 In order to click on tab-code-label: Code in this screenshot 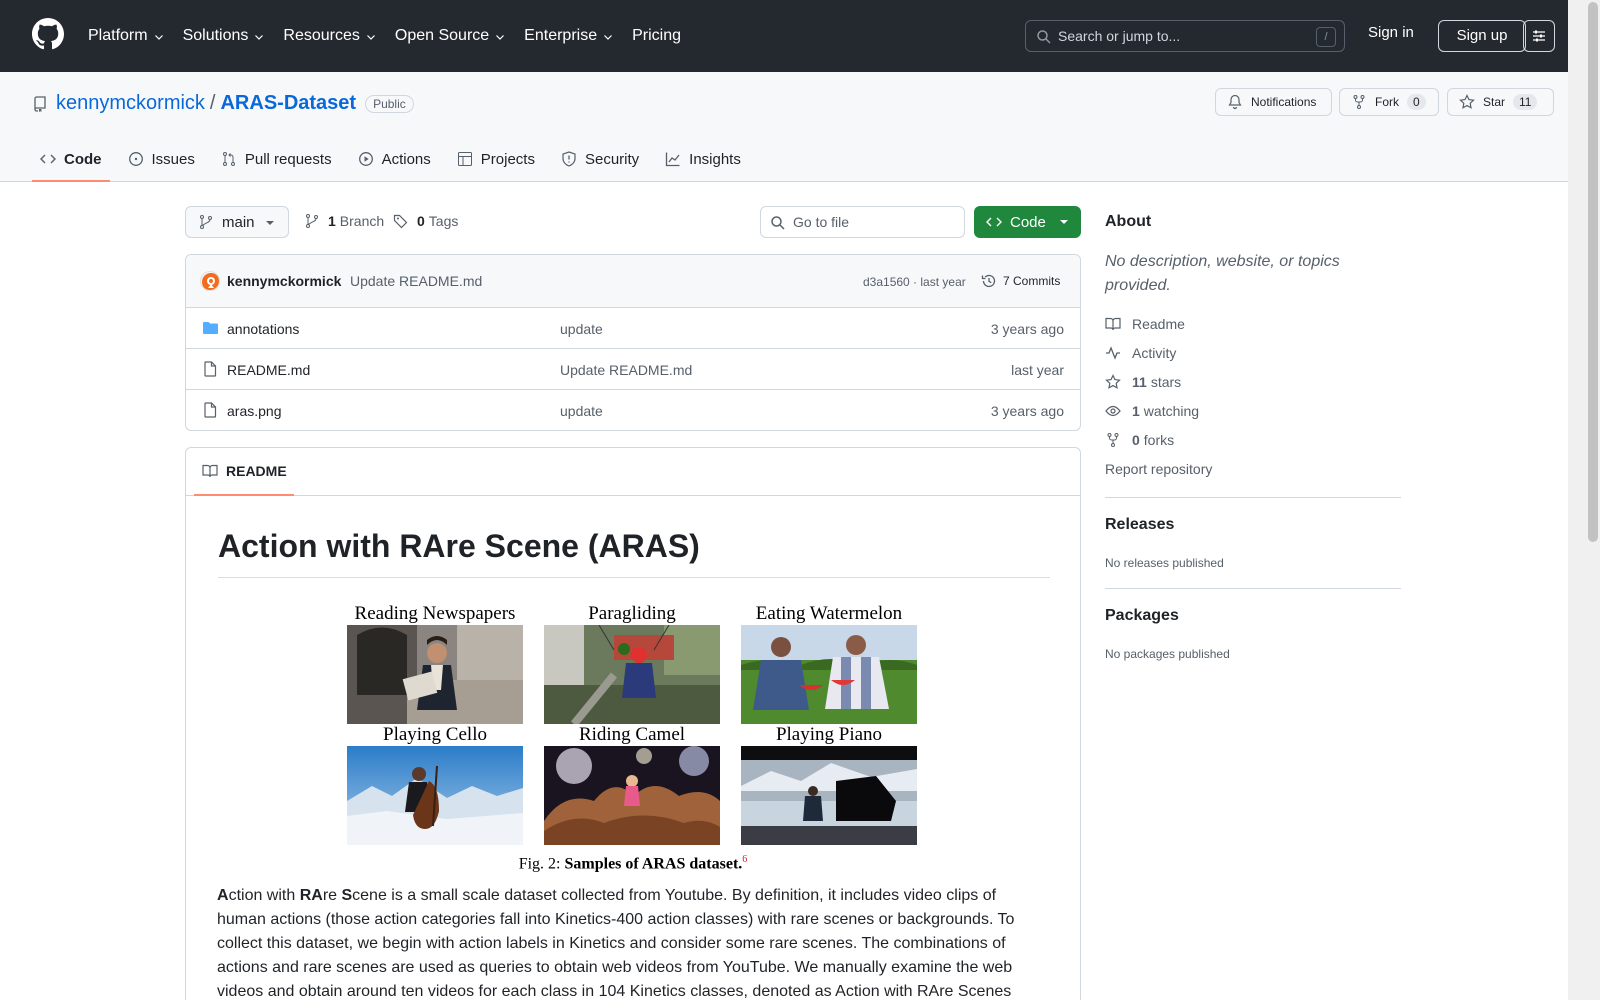, I will do `click(83, 159)`.